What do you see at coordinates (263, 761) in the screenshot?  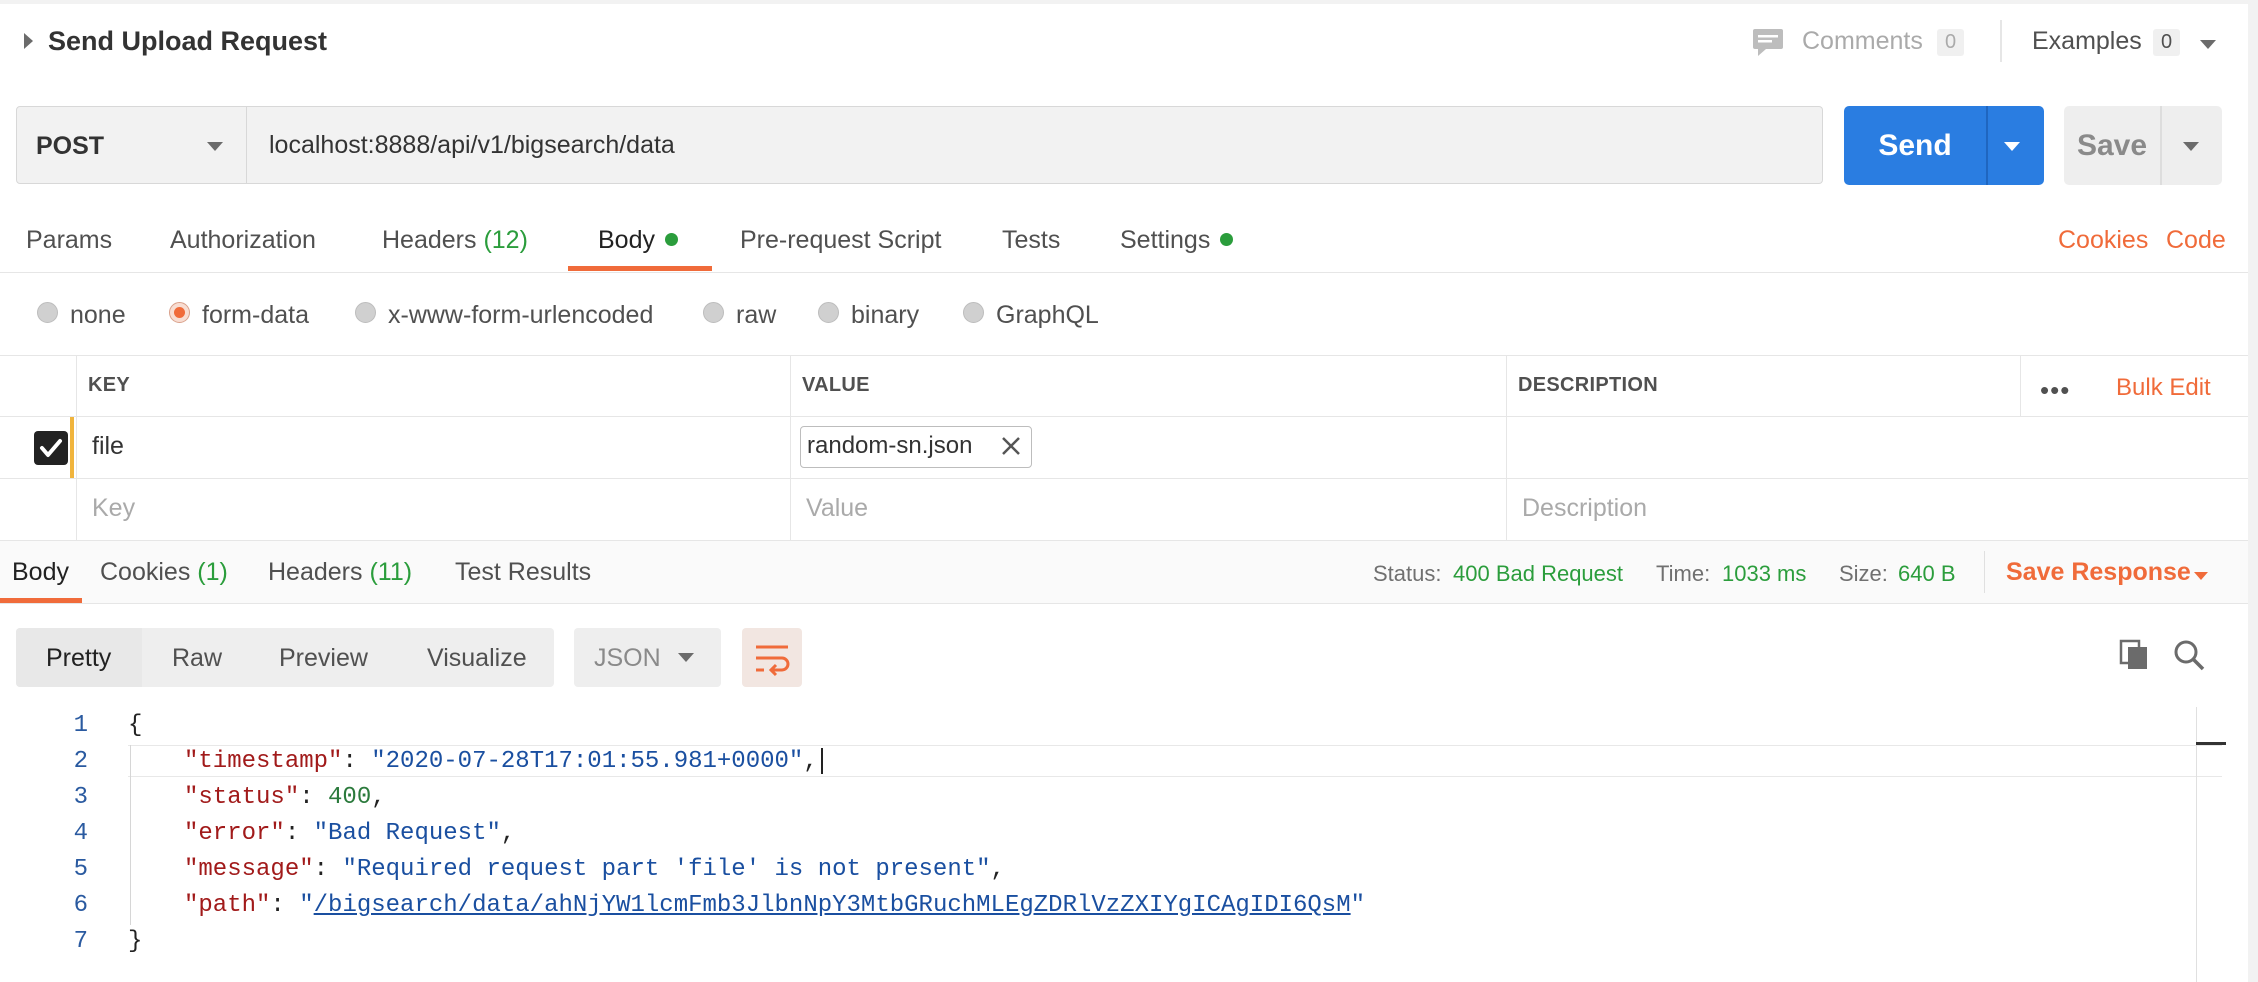 I see `json-key: "timestamp"` at bounding box center [263, 761].